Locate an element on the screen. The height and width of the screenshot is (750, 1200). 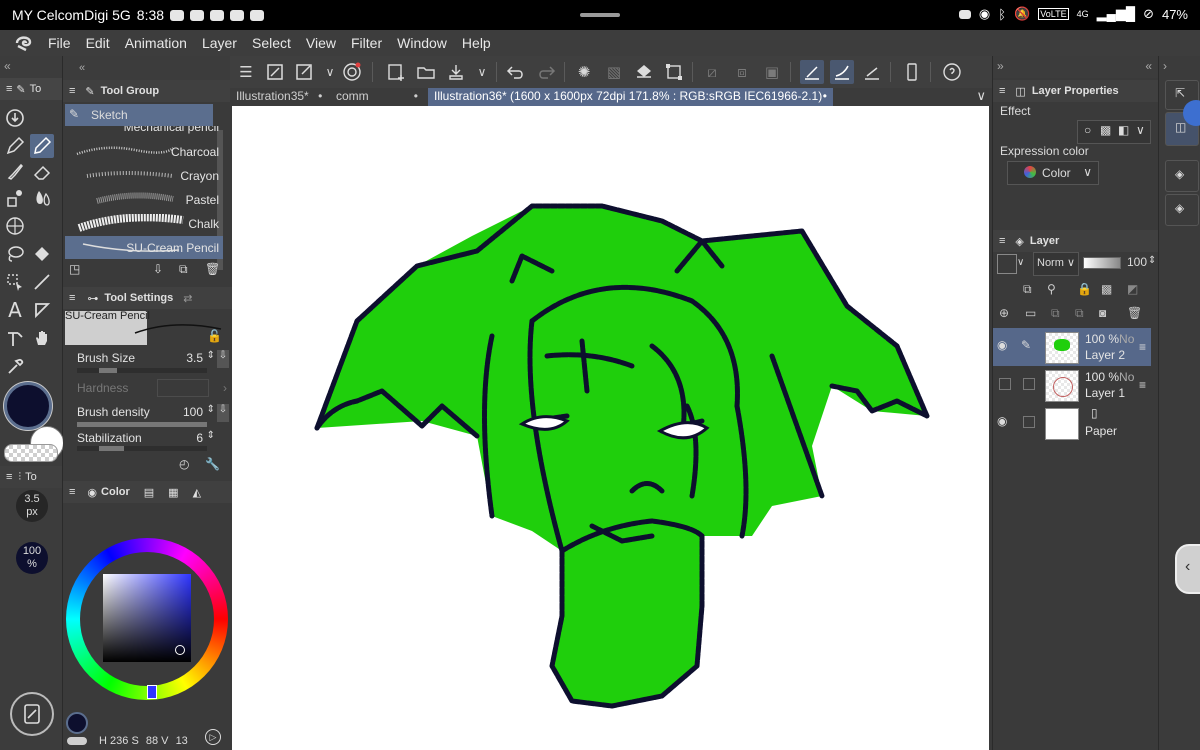
brush-item: Pastel is located at coordinates (144, 199).